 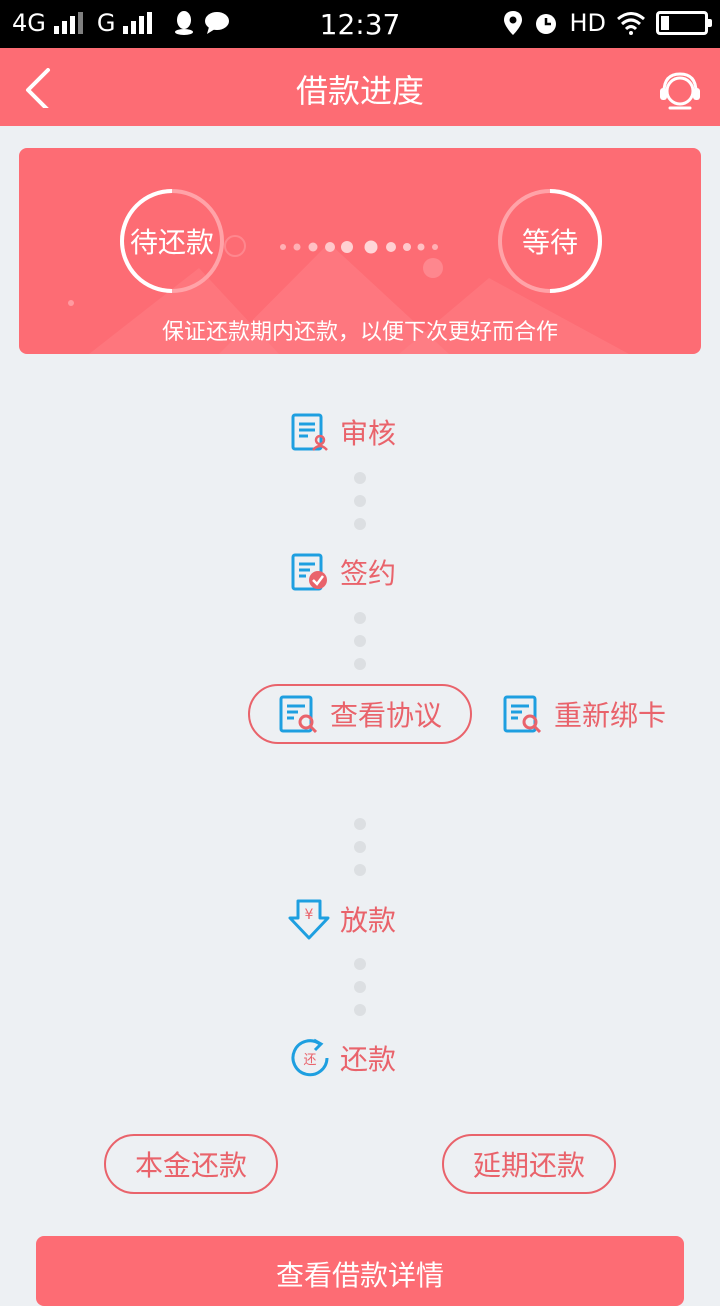 I want to click on rebind-card-button: 重新绑卡, so click(x=584, y=714).